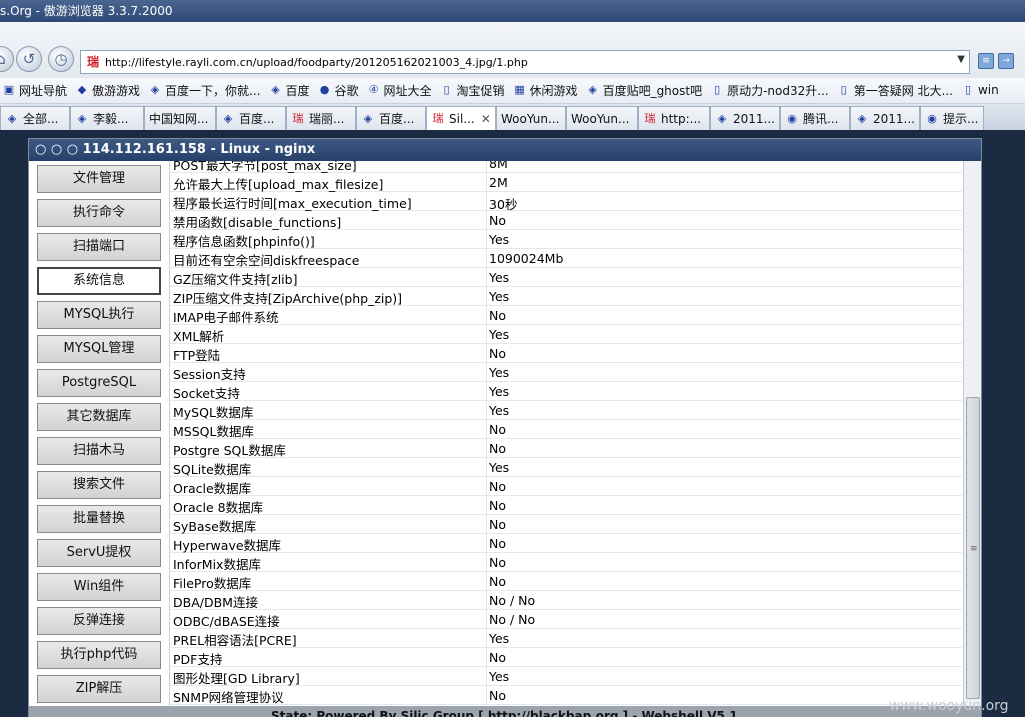  What do you see at coordinates (99, 655) in the screenshot?
I see `sidebar-button: 执行php代码` at bounding box center [99, 655].